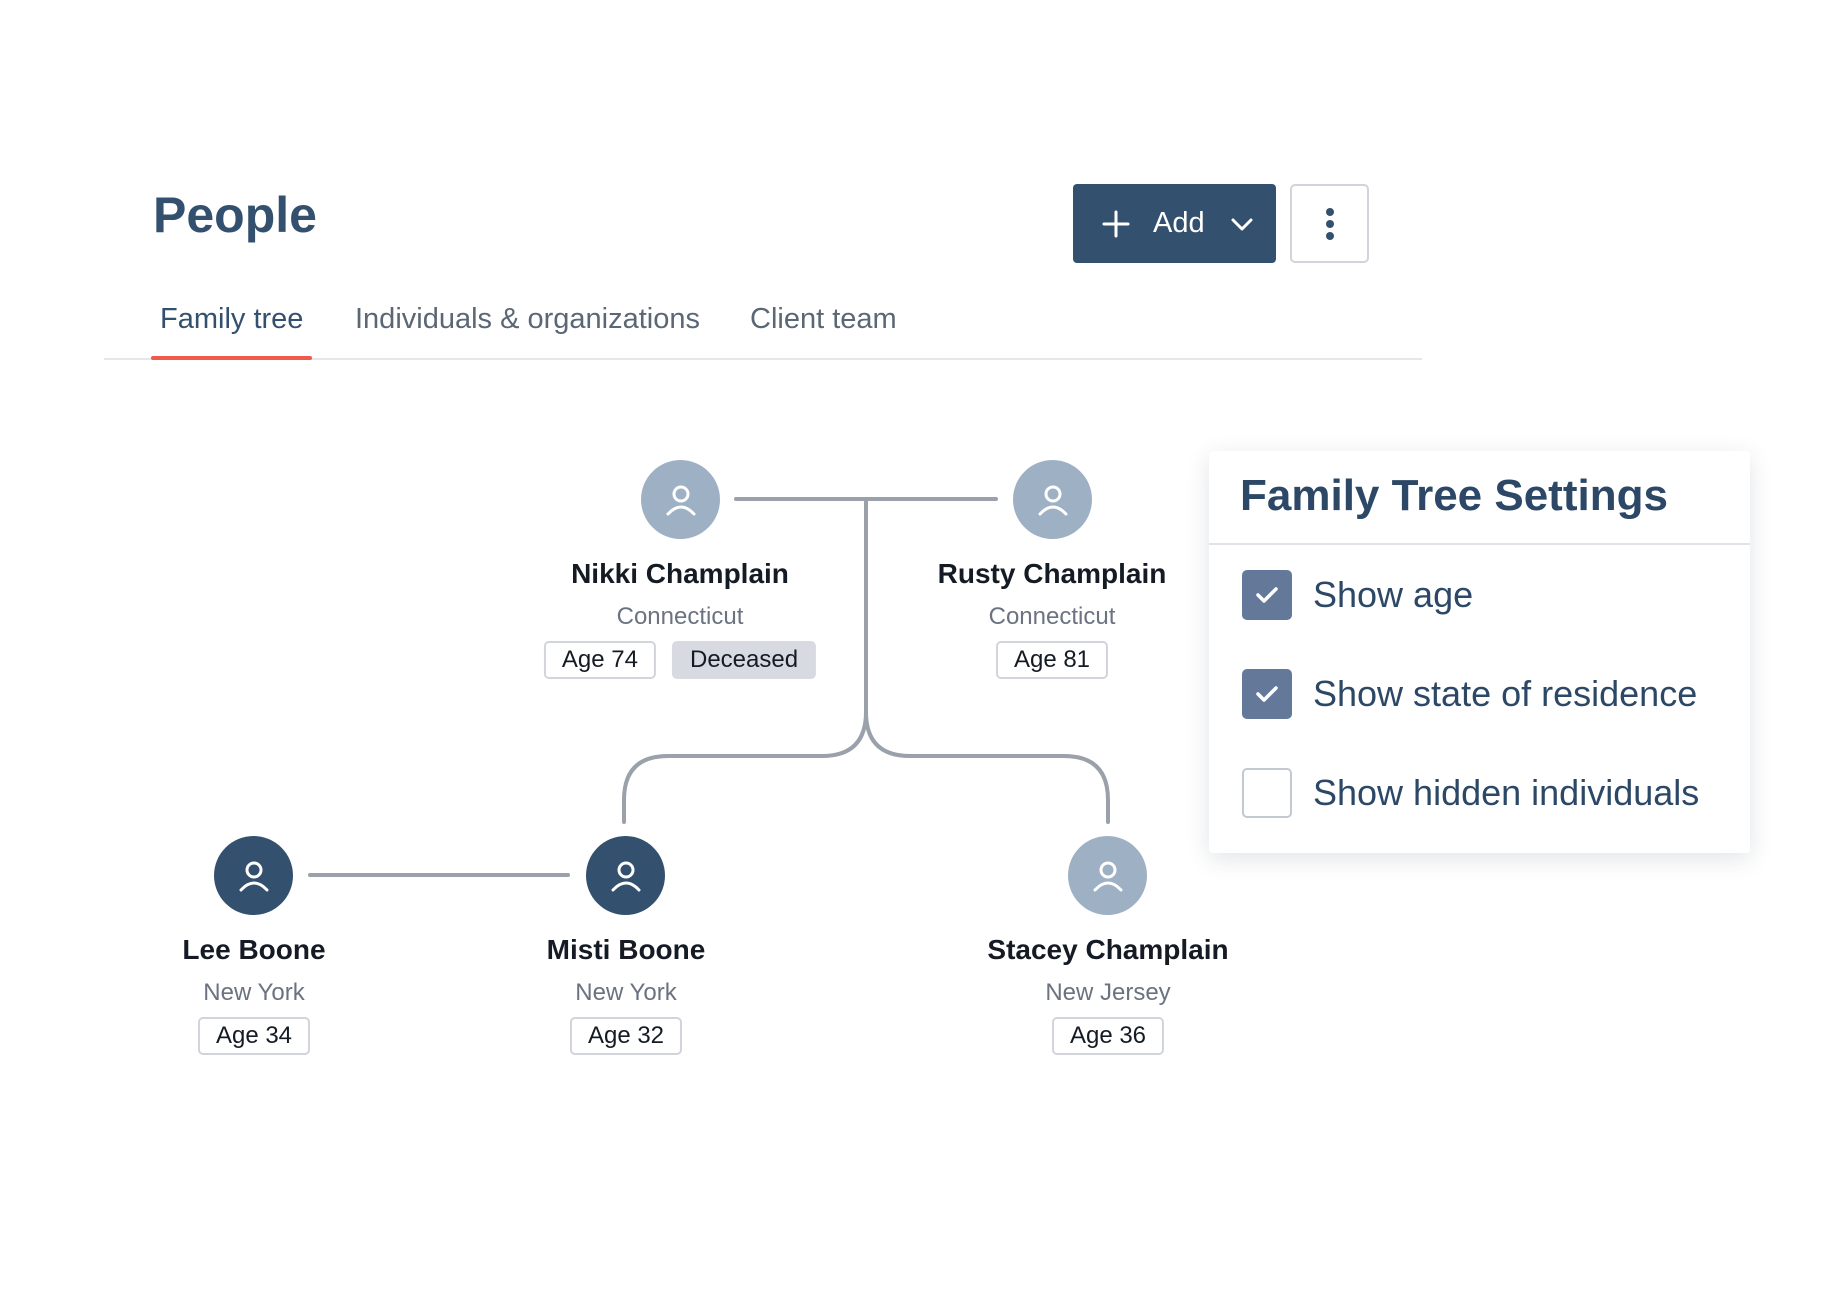 Image resolution: width=1828 pixels, height=1312 pixels. I want to click on avatar-nikki, so click(680, 499).